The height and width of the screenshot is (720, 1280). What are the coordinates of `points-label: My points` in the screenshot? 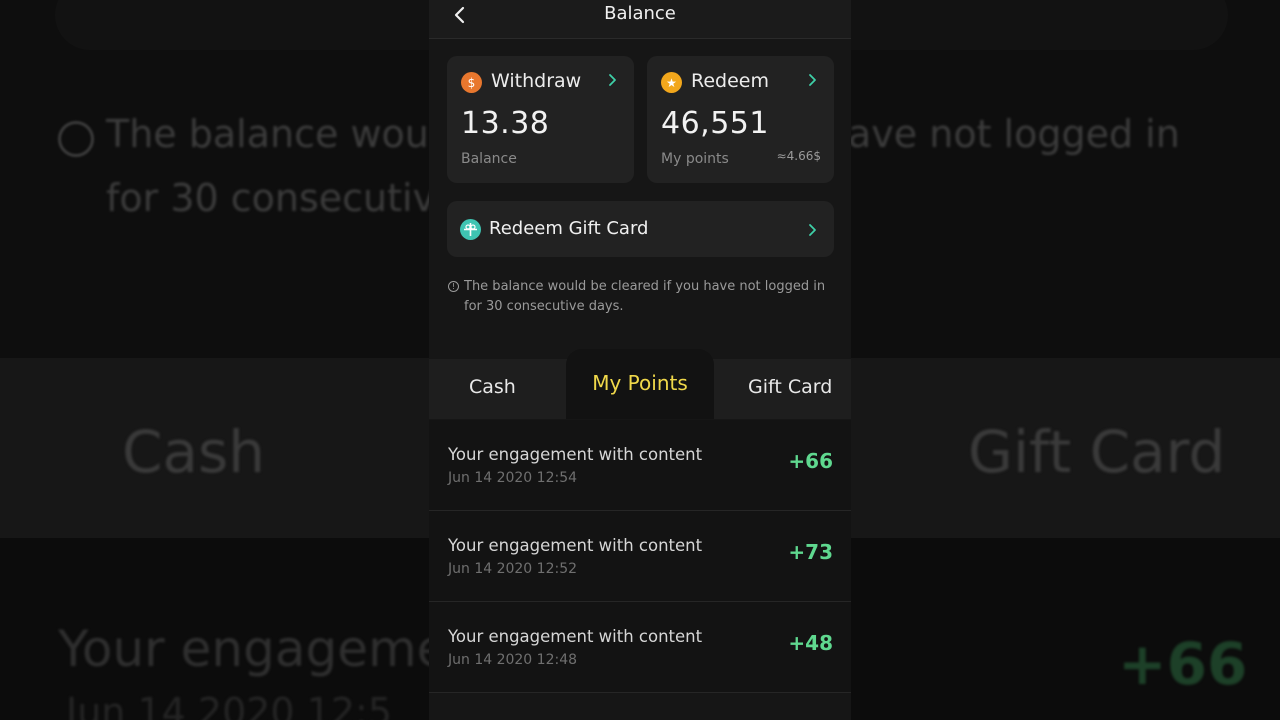 It's located at (695, 159).